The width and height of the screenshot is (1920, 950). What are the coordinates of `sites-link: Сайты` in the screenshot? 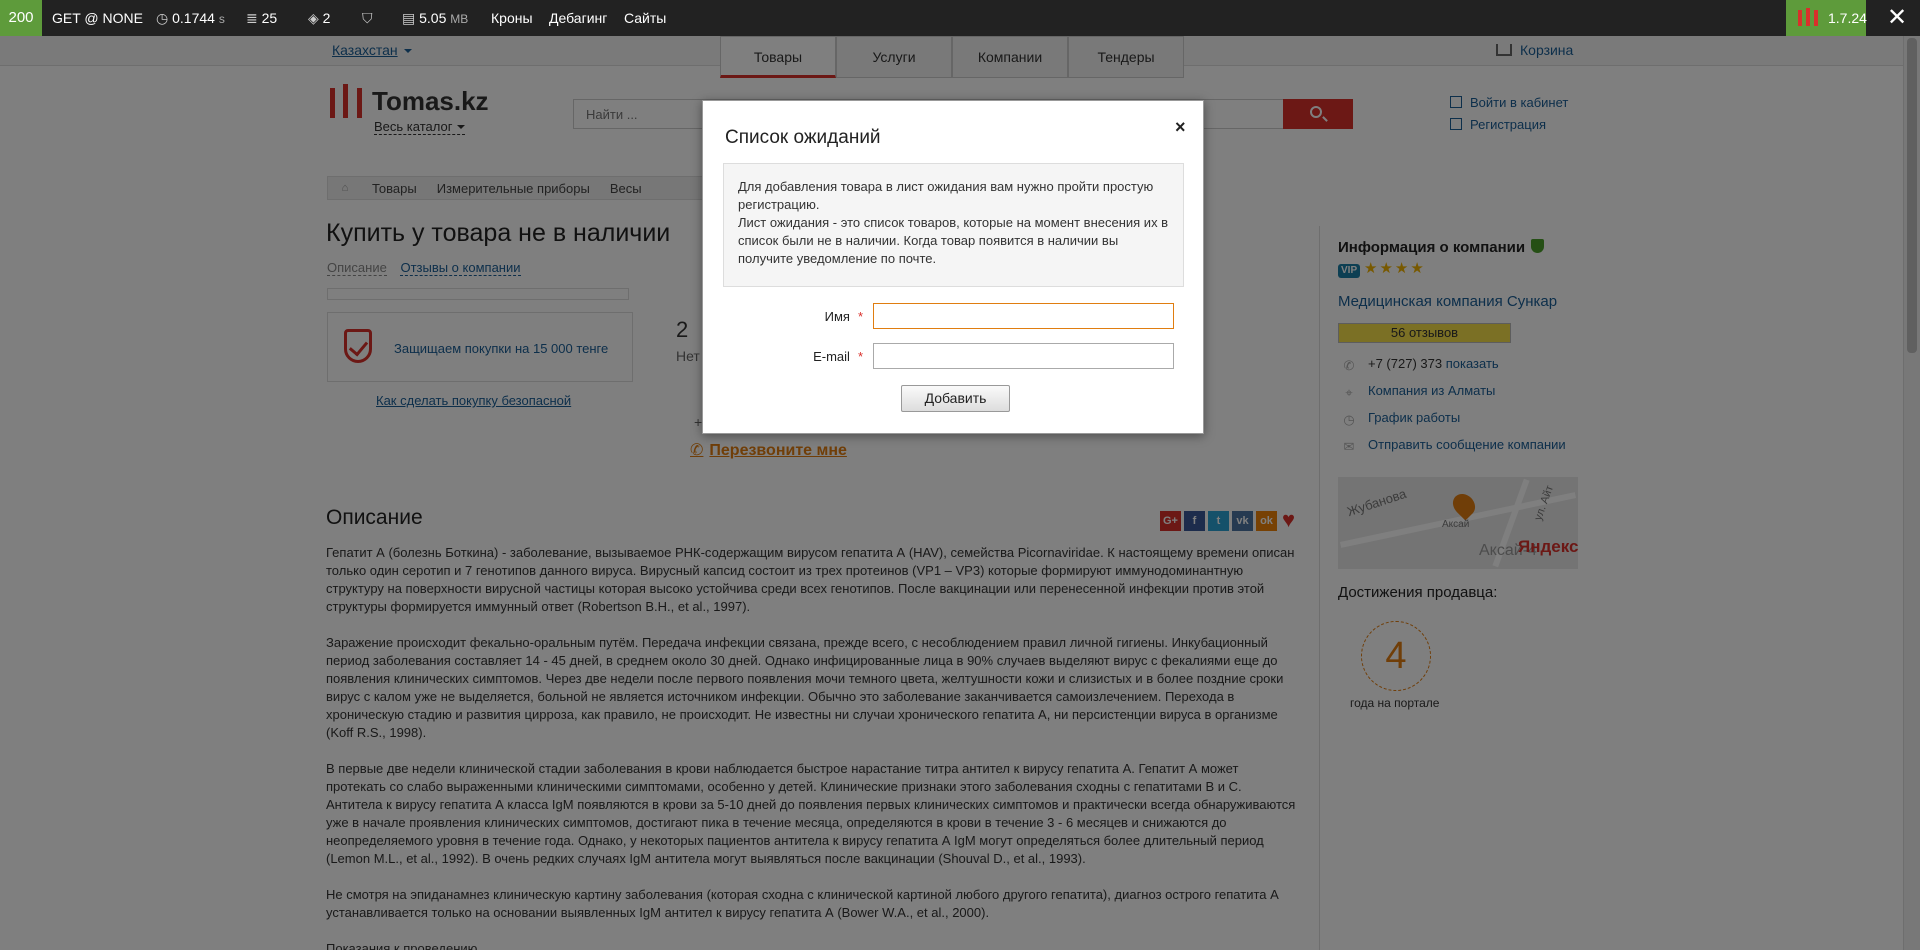 It's located at (645, 18).